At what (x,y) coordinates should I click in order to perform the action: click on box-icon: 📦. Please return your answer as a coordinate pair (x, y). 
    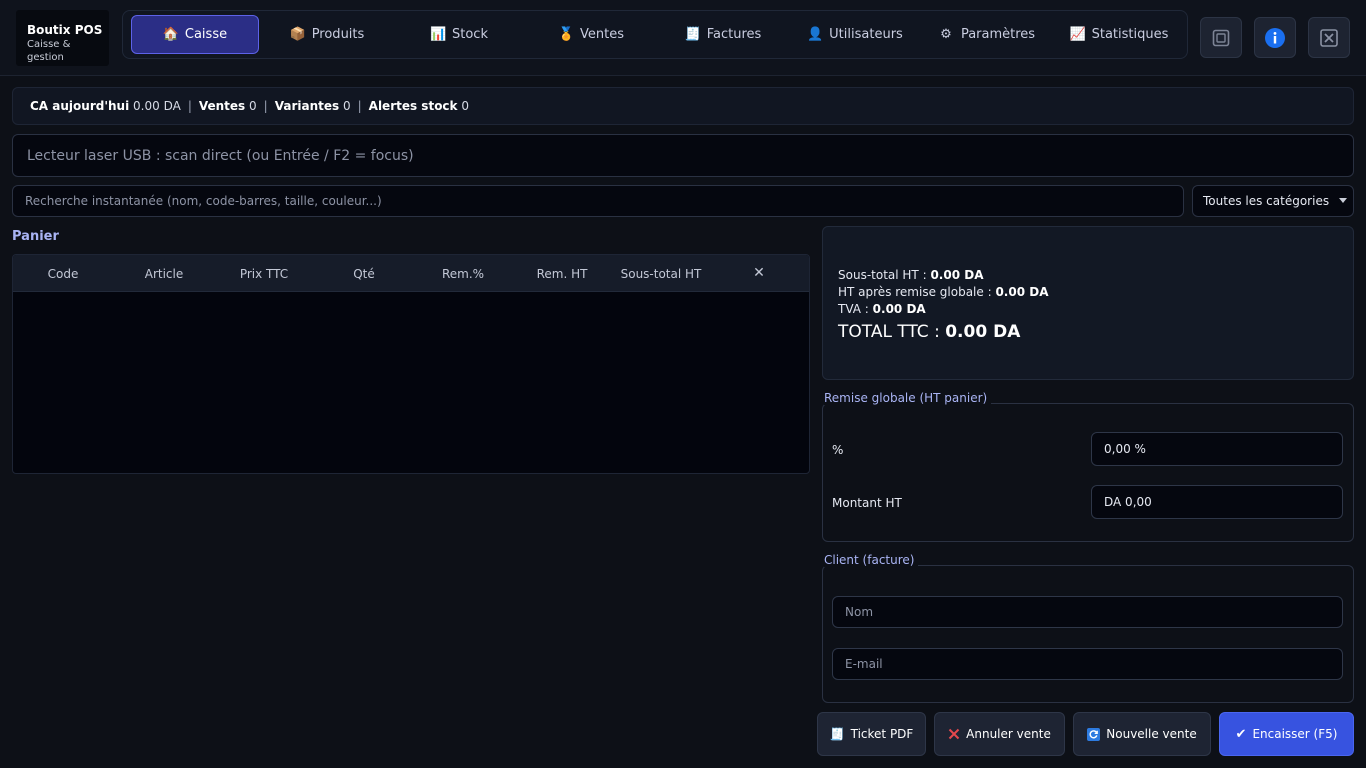
    Looking at the image, I should click on (297, 34).